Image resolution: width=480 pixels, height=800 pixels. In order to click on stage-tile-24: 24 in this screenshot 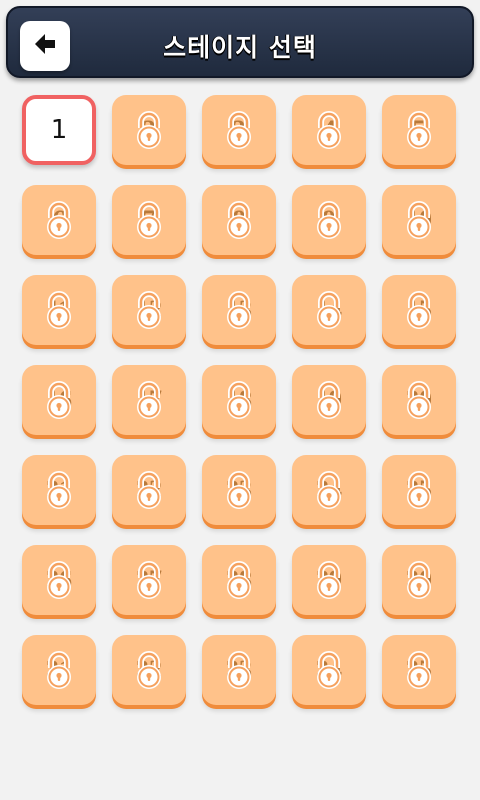, I will do `click(329, 490)`.